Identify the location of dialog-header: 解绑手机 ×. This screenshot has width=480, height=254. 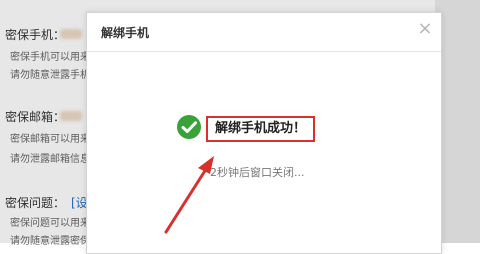
(264, 32).